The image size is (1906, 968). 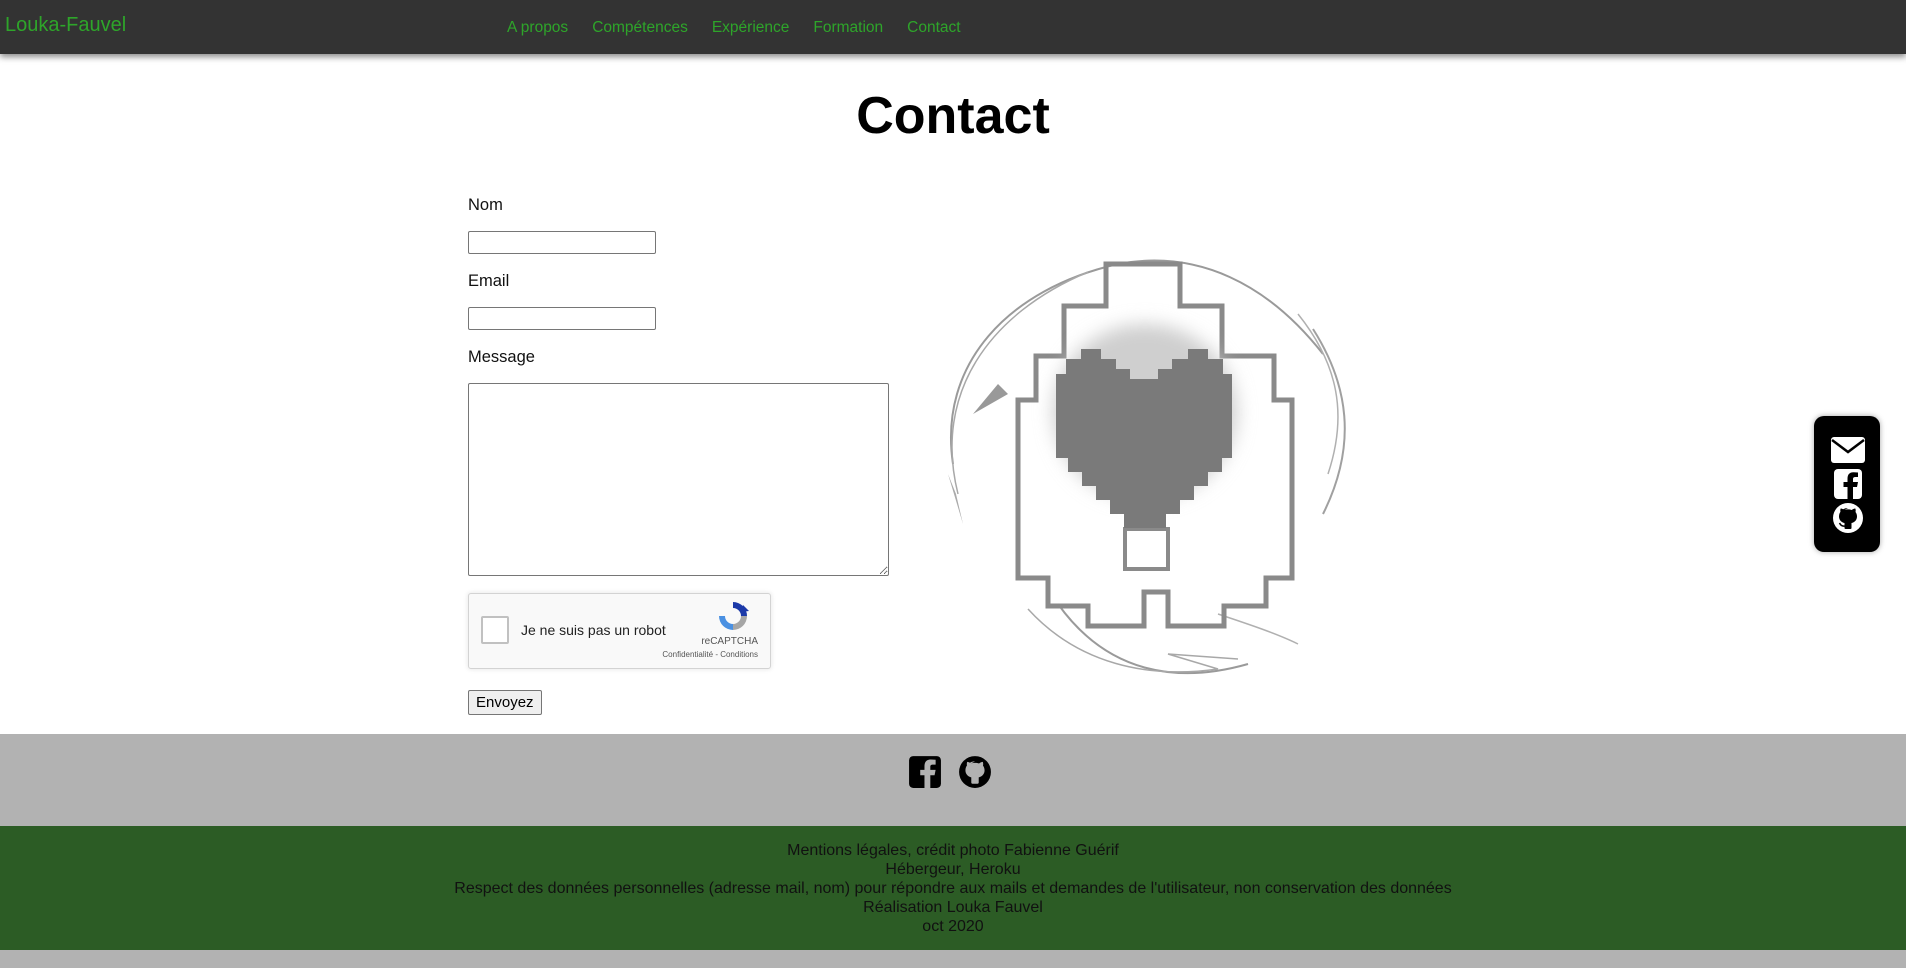 What do you see at coordinates (495, 630) in the screenshot?
I see `recaptcha-checkbox` at bounding box center [495, 630].